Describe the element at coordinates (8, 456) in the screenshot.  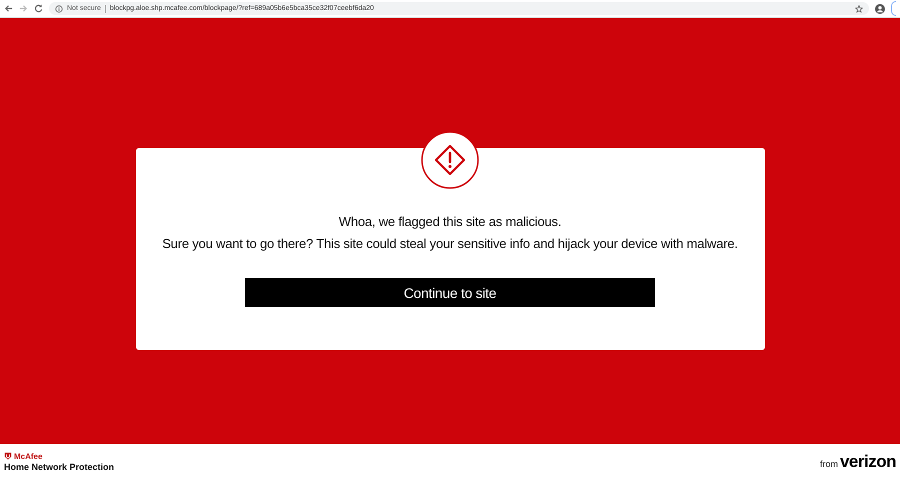
I see `shield-icon` at that location.